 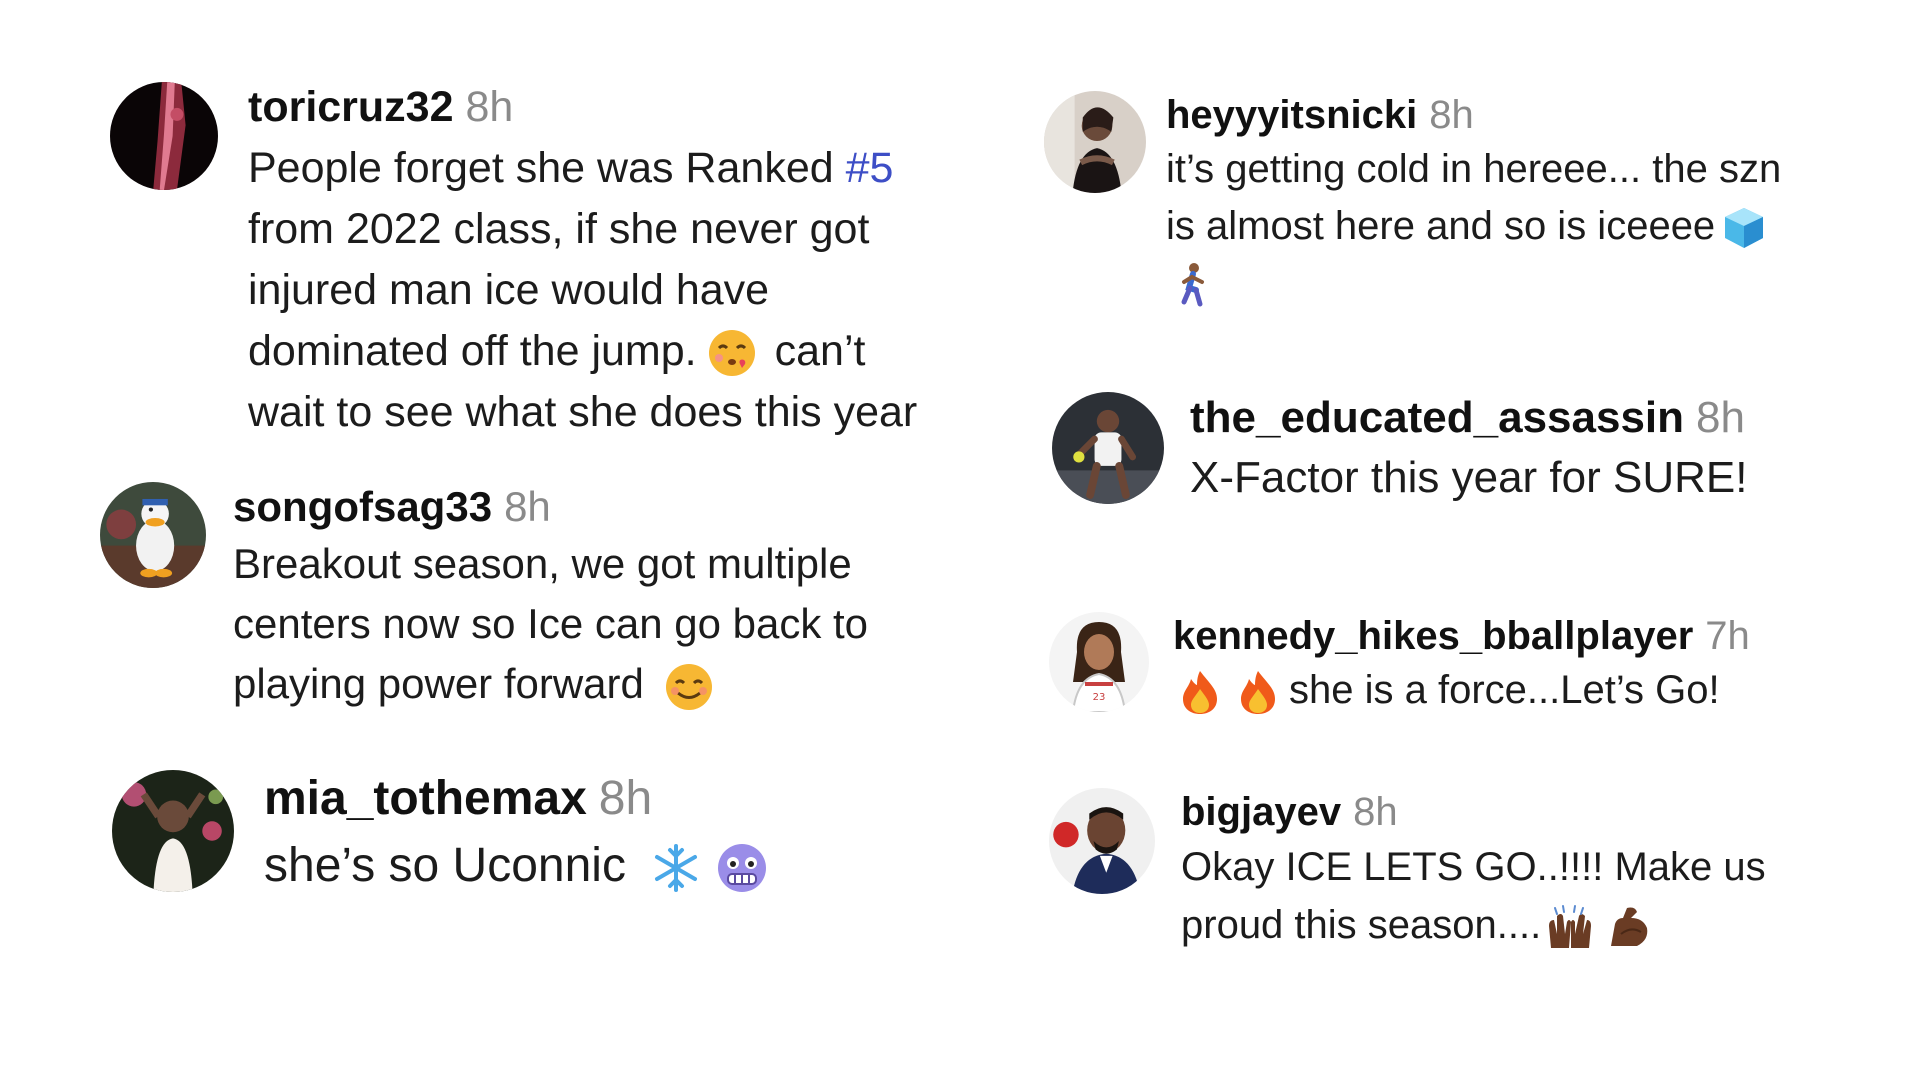 What do you see at coordinates (1099, 662) in the screenshot?
I see `avatar: 23` at bounding box center [1099, 662].